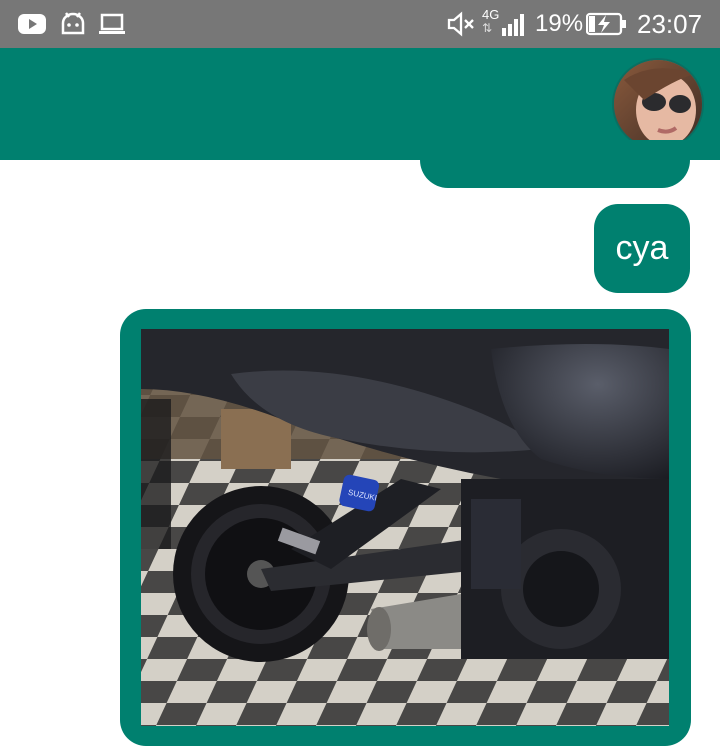 The width and height of the screenshot is (720, 749). Describe the element at coordinates (515, 24) in the screenshot. I see `signal-icon` at that location.